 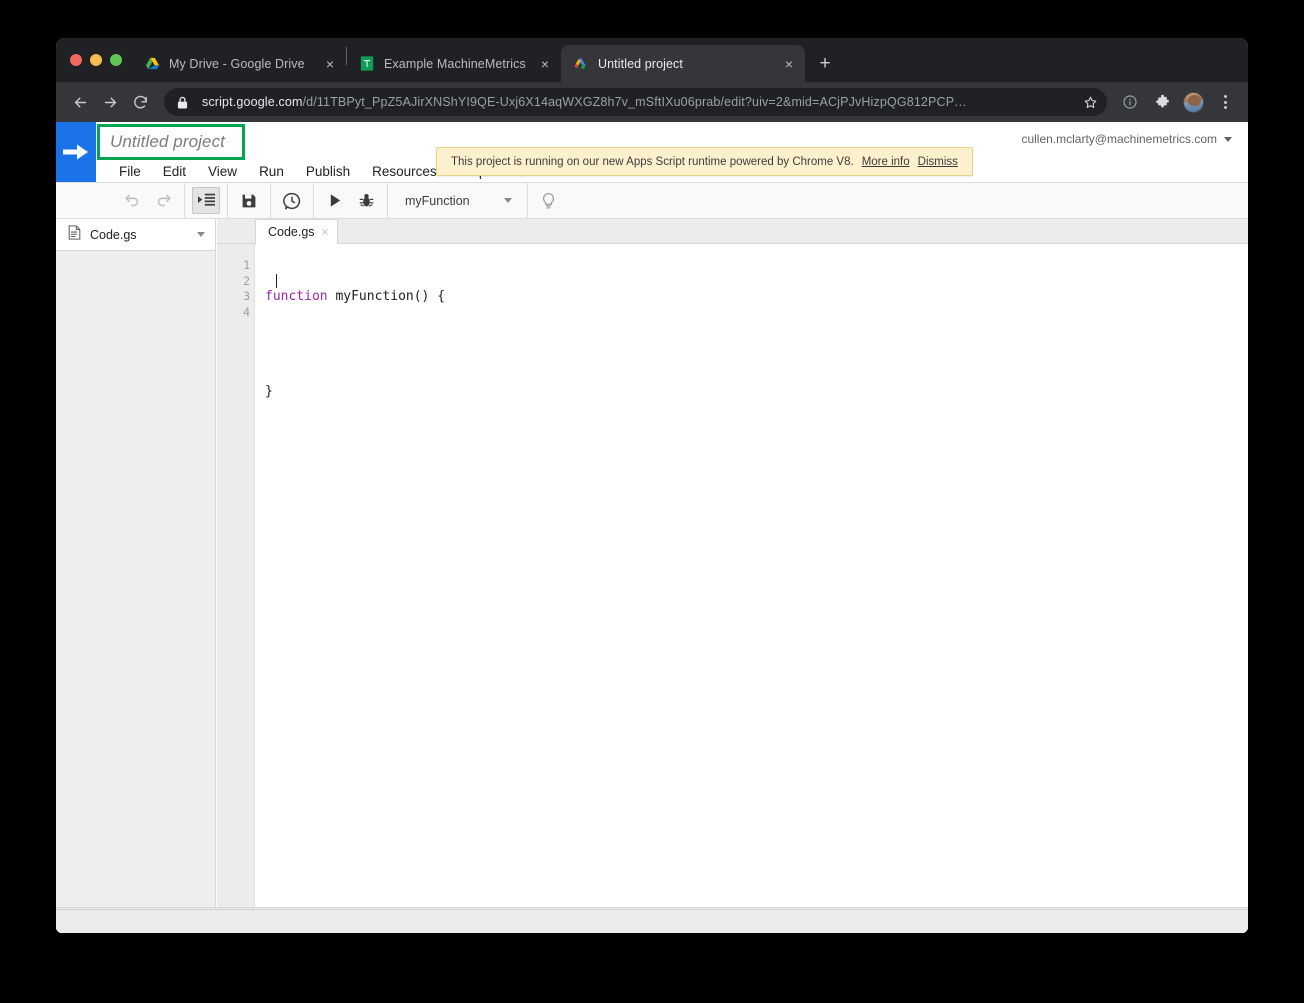 What do you see at coordinates (110, 102) in the screenshot?
I see `forward-button` at bounding box center [110, 102].